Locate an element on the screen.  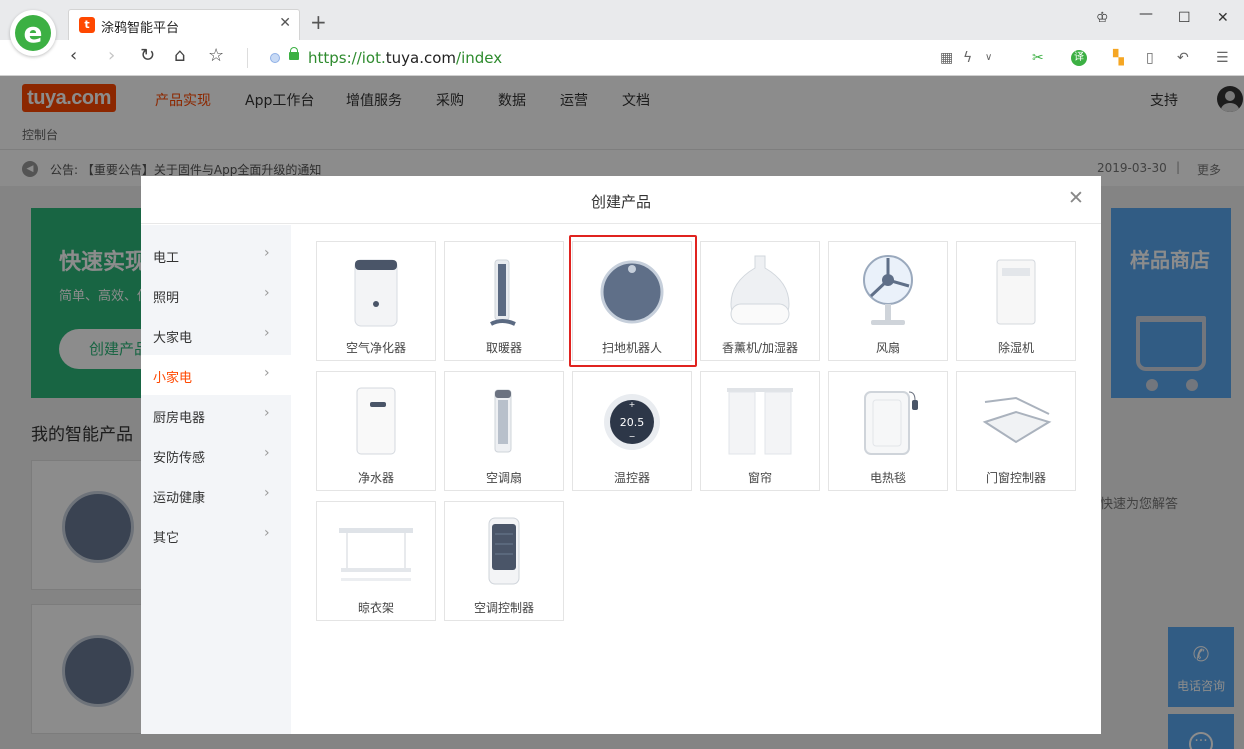
category-electrical: 电工 › is located at coordinates (216, 255).